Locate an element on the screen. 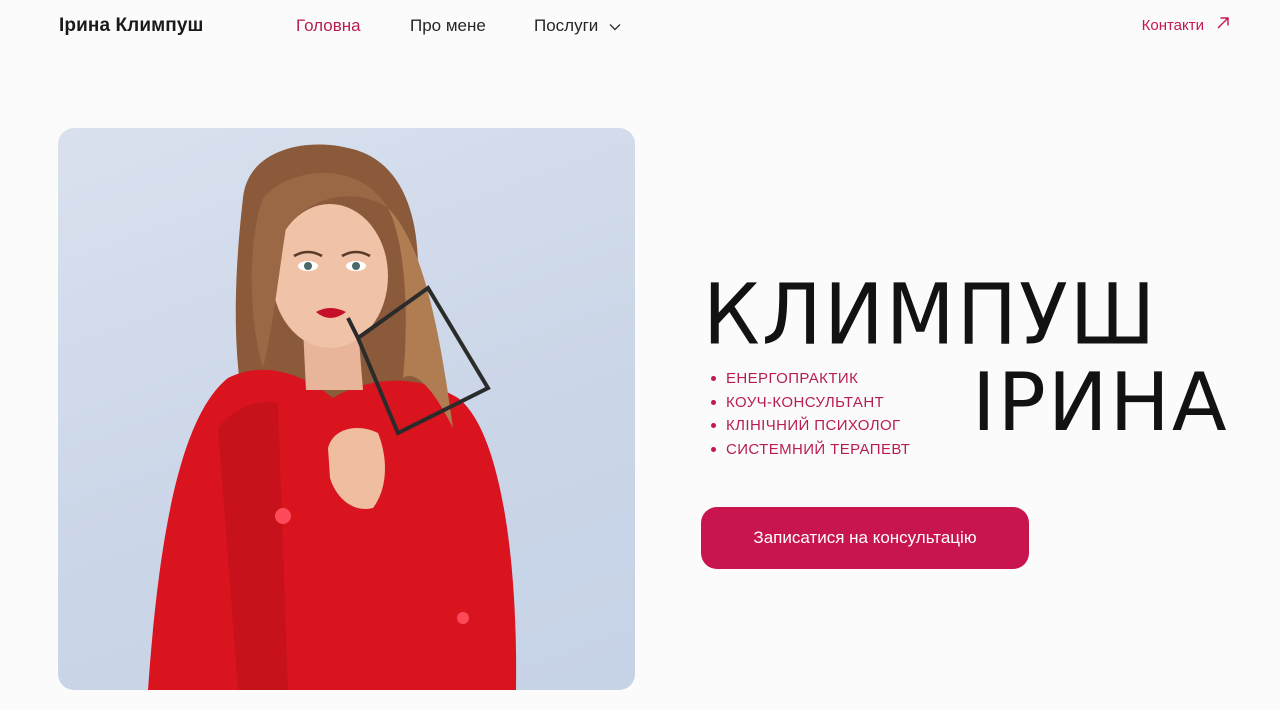 The image size is (1280, 710). nav-services-label: Послуги is located at coordinates (566, 25).